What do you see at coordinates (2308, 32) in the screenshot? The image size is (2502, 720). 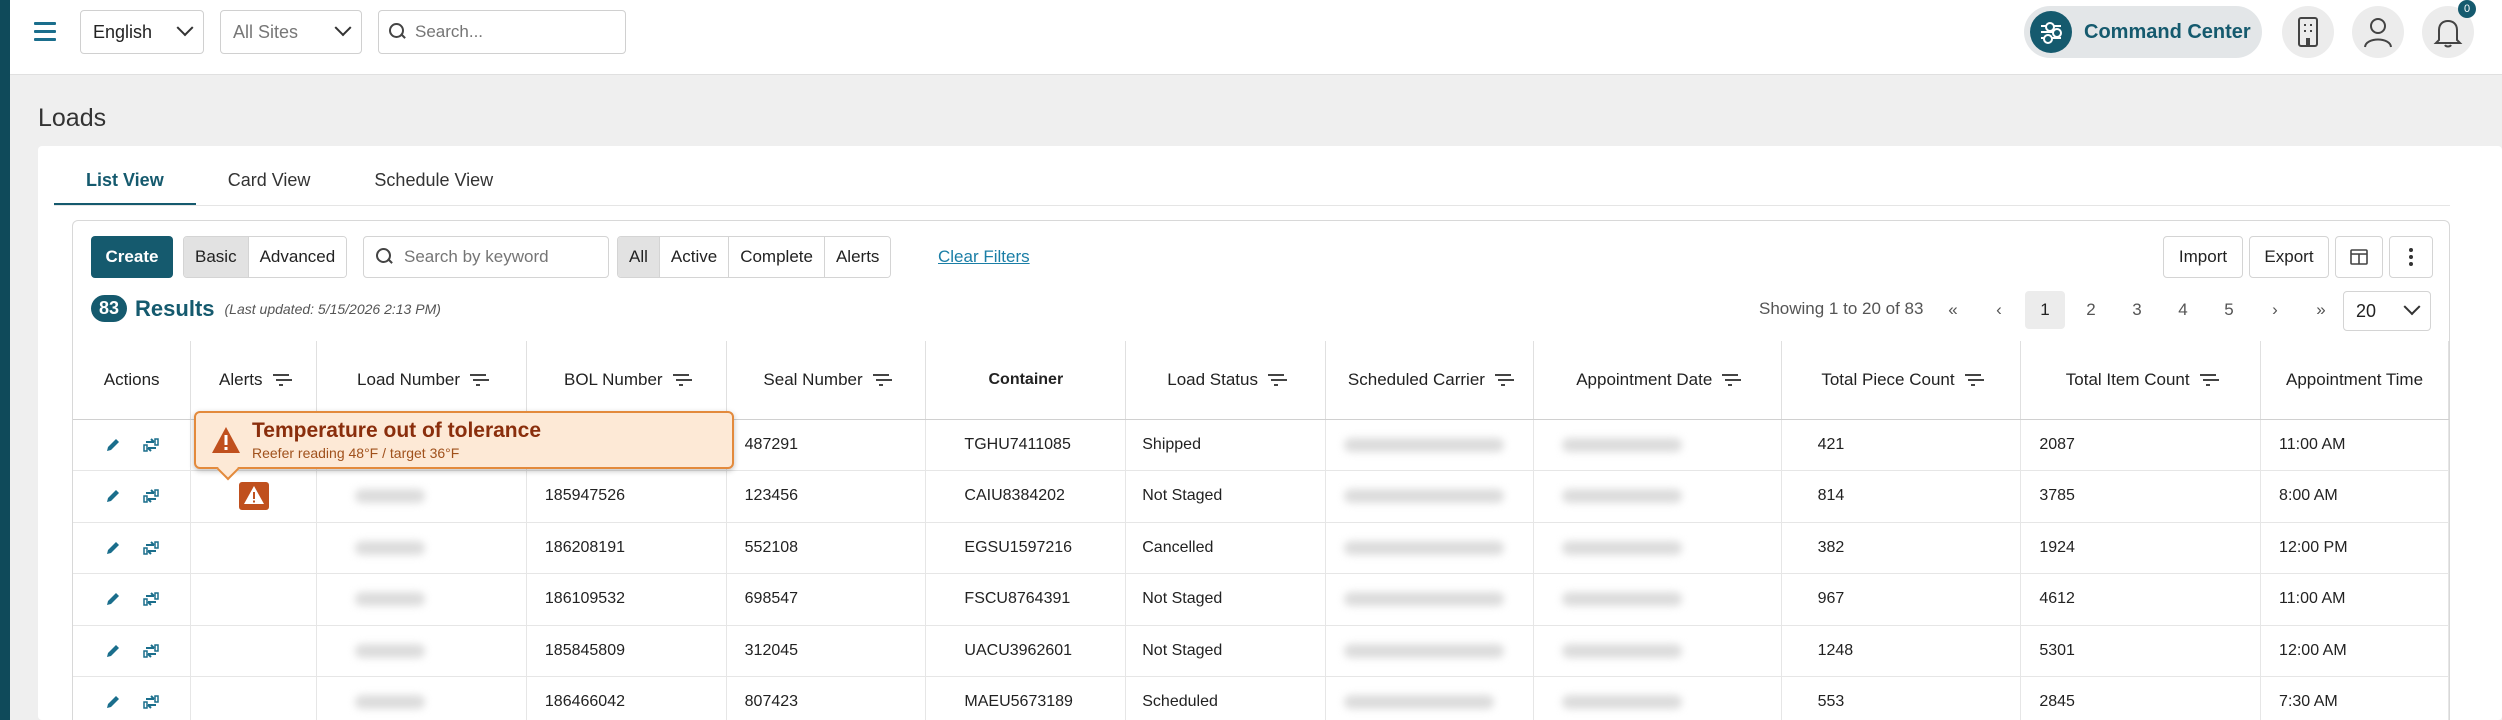 I see `building-button` at bounding box center [2308, 32].